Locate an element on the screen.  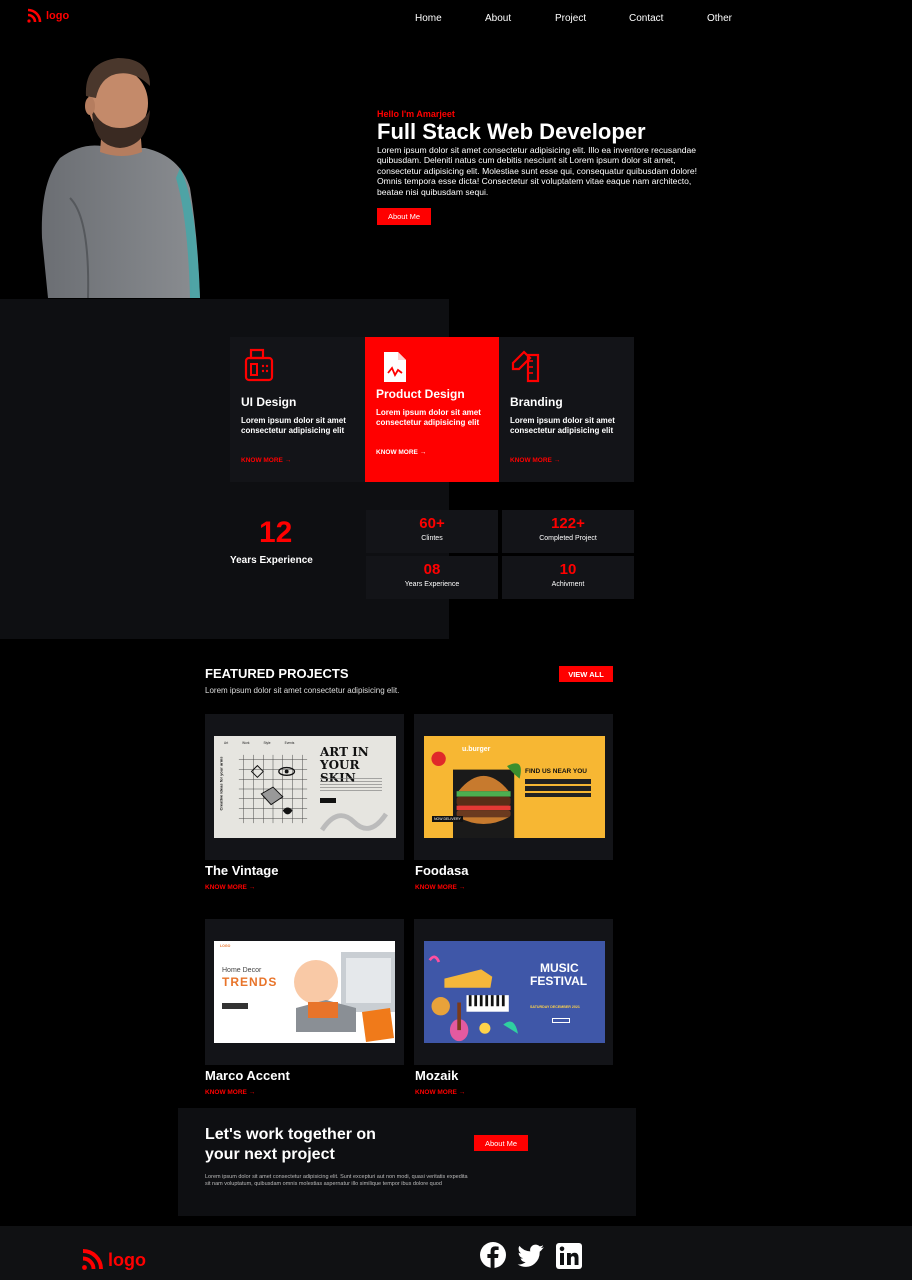
facebook-icon is located at coordinates (493, 1255).